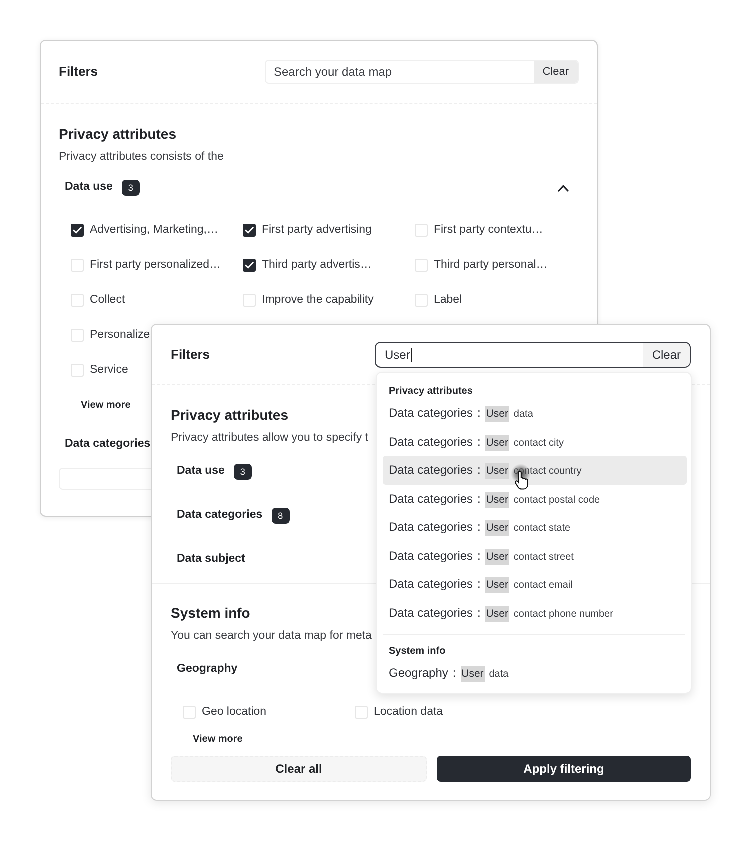 The image size is (750, 842). I want to click on option-label: Personalize, so click(120, 335).